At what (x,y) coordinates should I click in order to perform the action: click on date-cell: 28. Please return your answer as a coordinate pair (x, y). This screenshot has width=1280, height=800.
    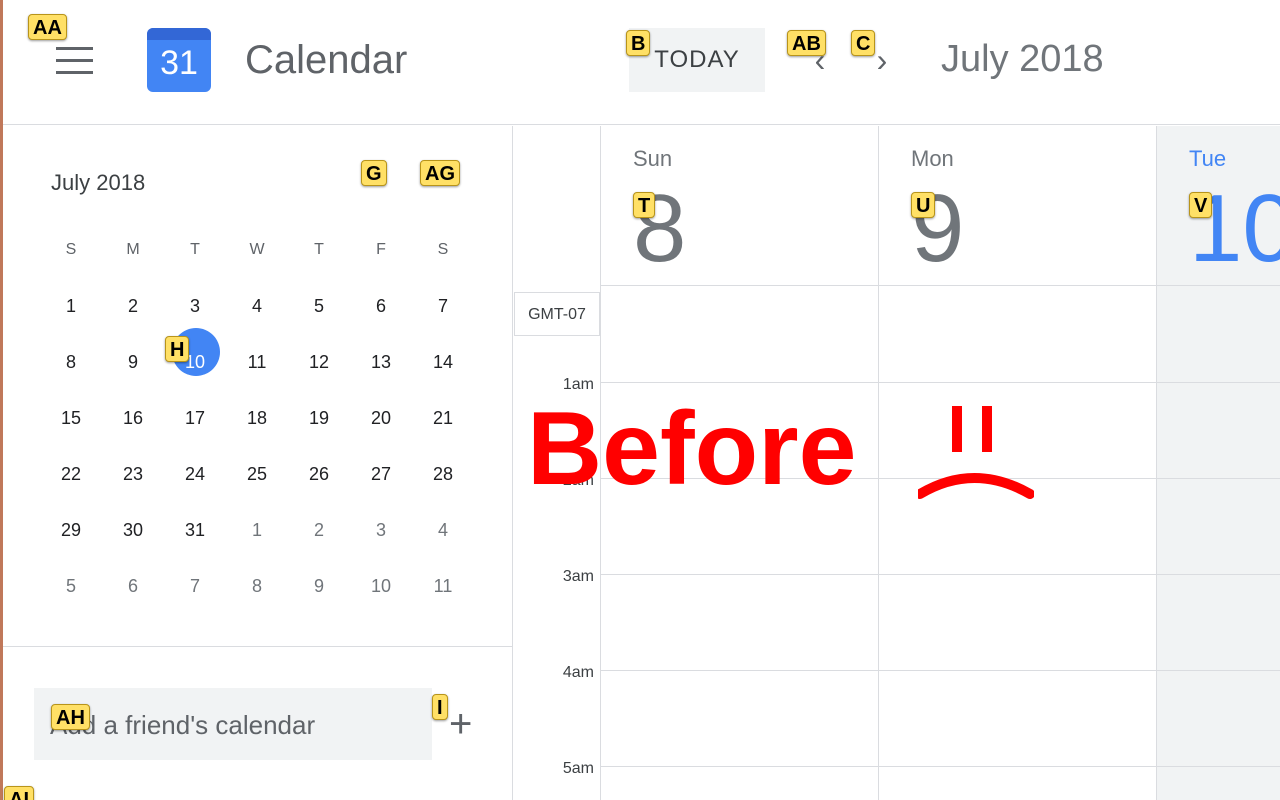
    Looking at the image, I should click on (443, 474).